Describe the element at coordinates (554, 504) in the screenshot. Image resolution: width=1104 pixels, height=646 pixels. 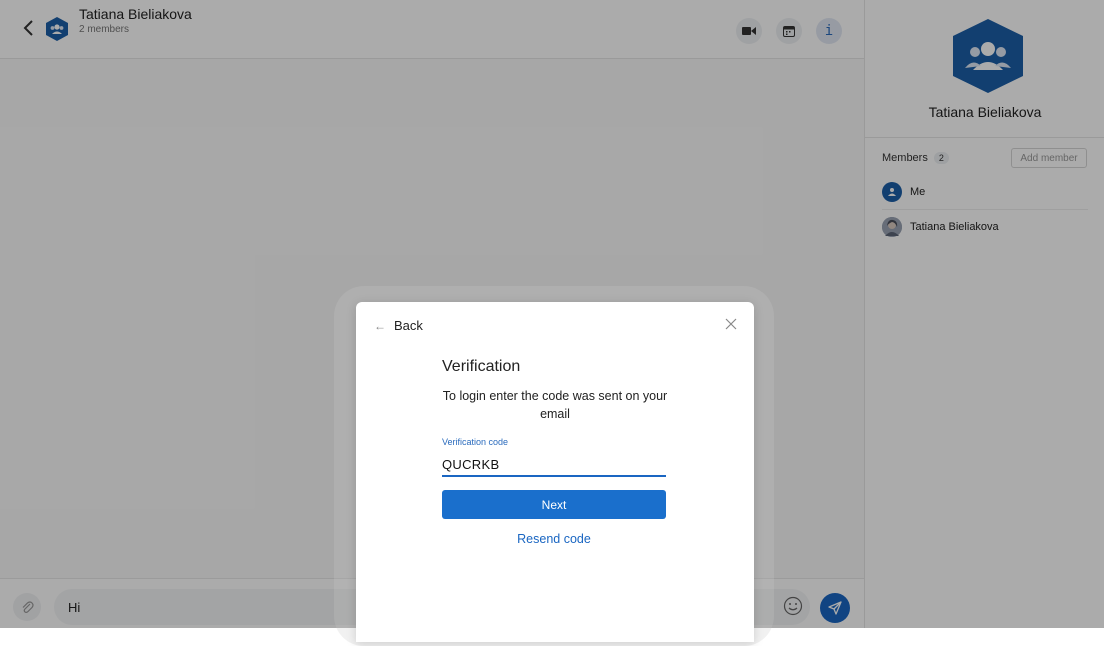
I see `next-button: Next` at that location.